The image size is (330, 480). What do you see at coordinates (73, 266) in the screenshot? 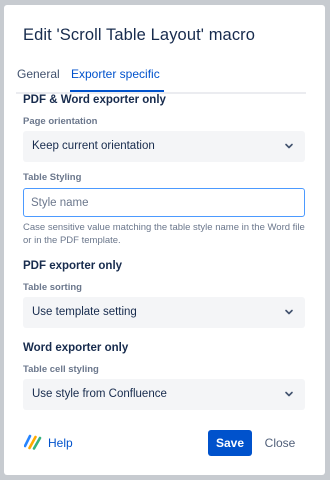
I see `section-heading-pdf: PDF exporter only` at bounding box center [73, 266].